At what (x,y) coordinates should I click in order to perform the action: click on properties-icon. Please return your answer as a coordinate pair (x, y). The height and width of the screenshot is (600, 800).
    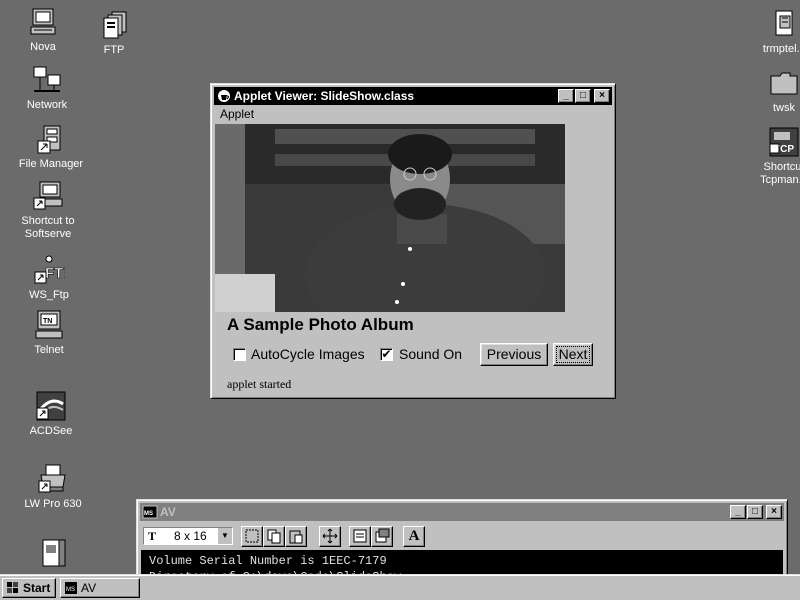
    Looking at the image, I should click on (360, 536).